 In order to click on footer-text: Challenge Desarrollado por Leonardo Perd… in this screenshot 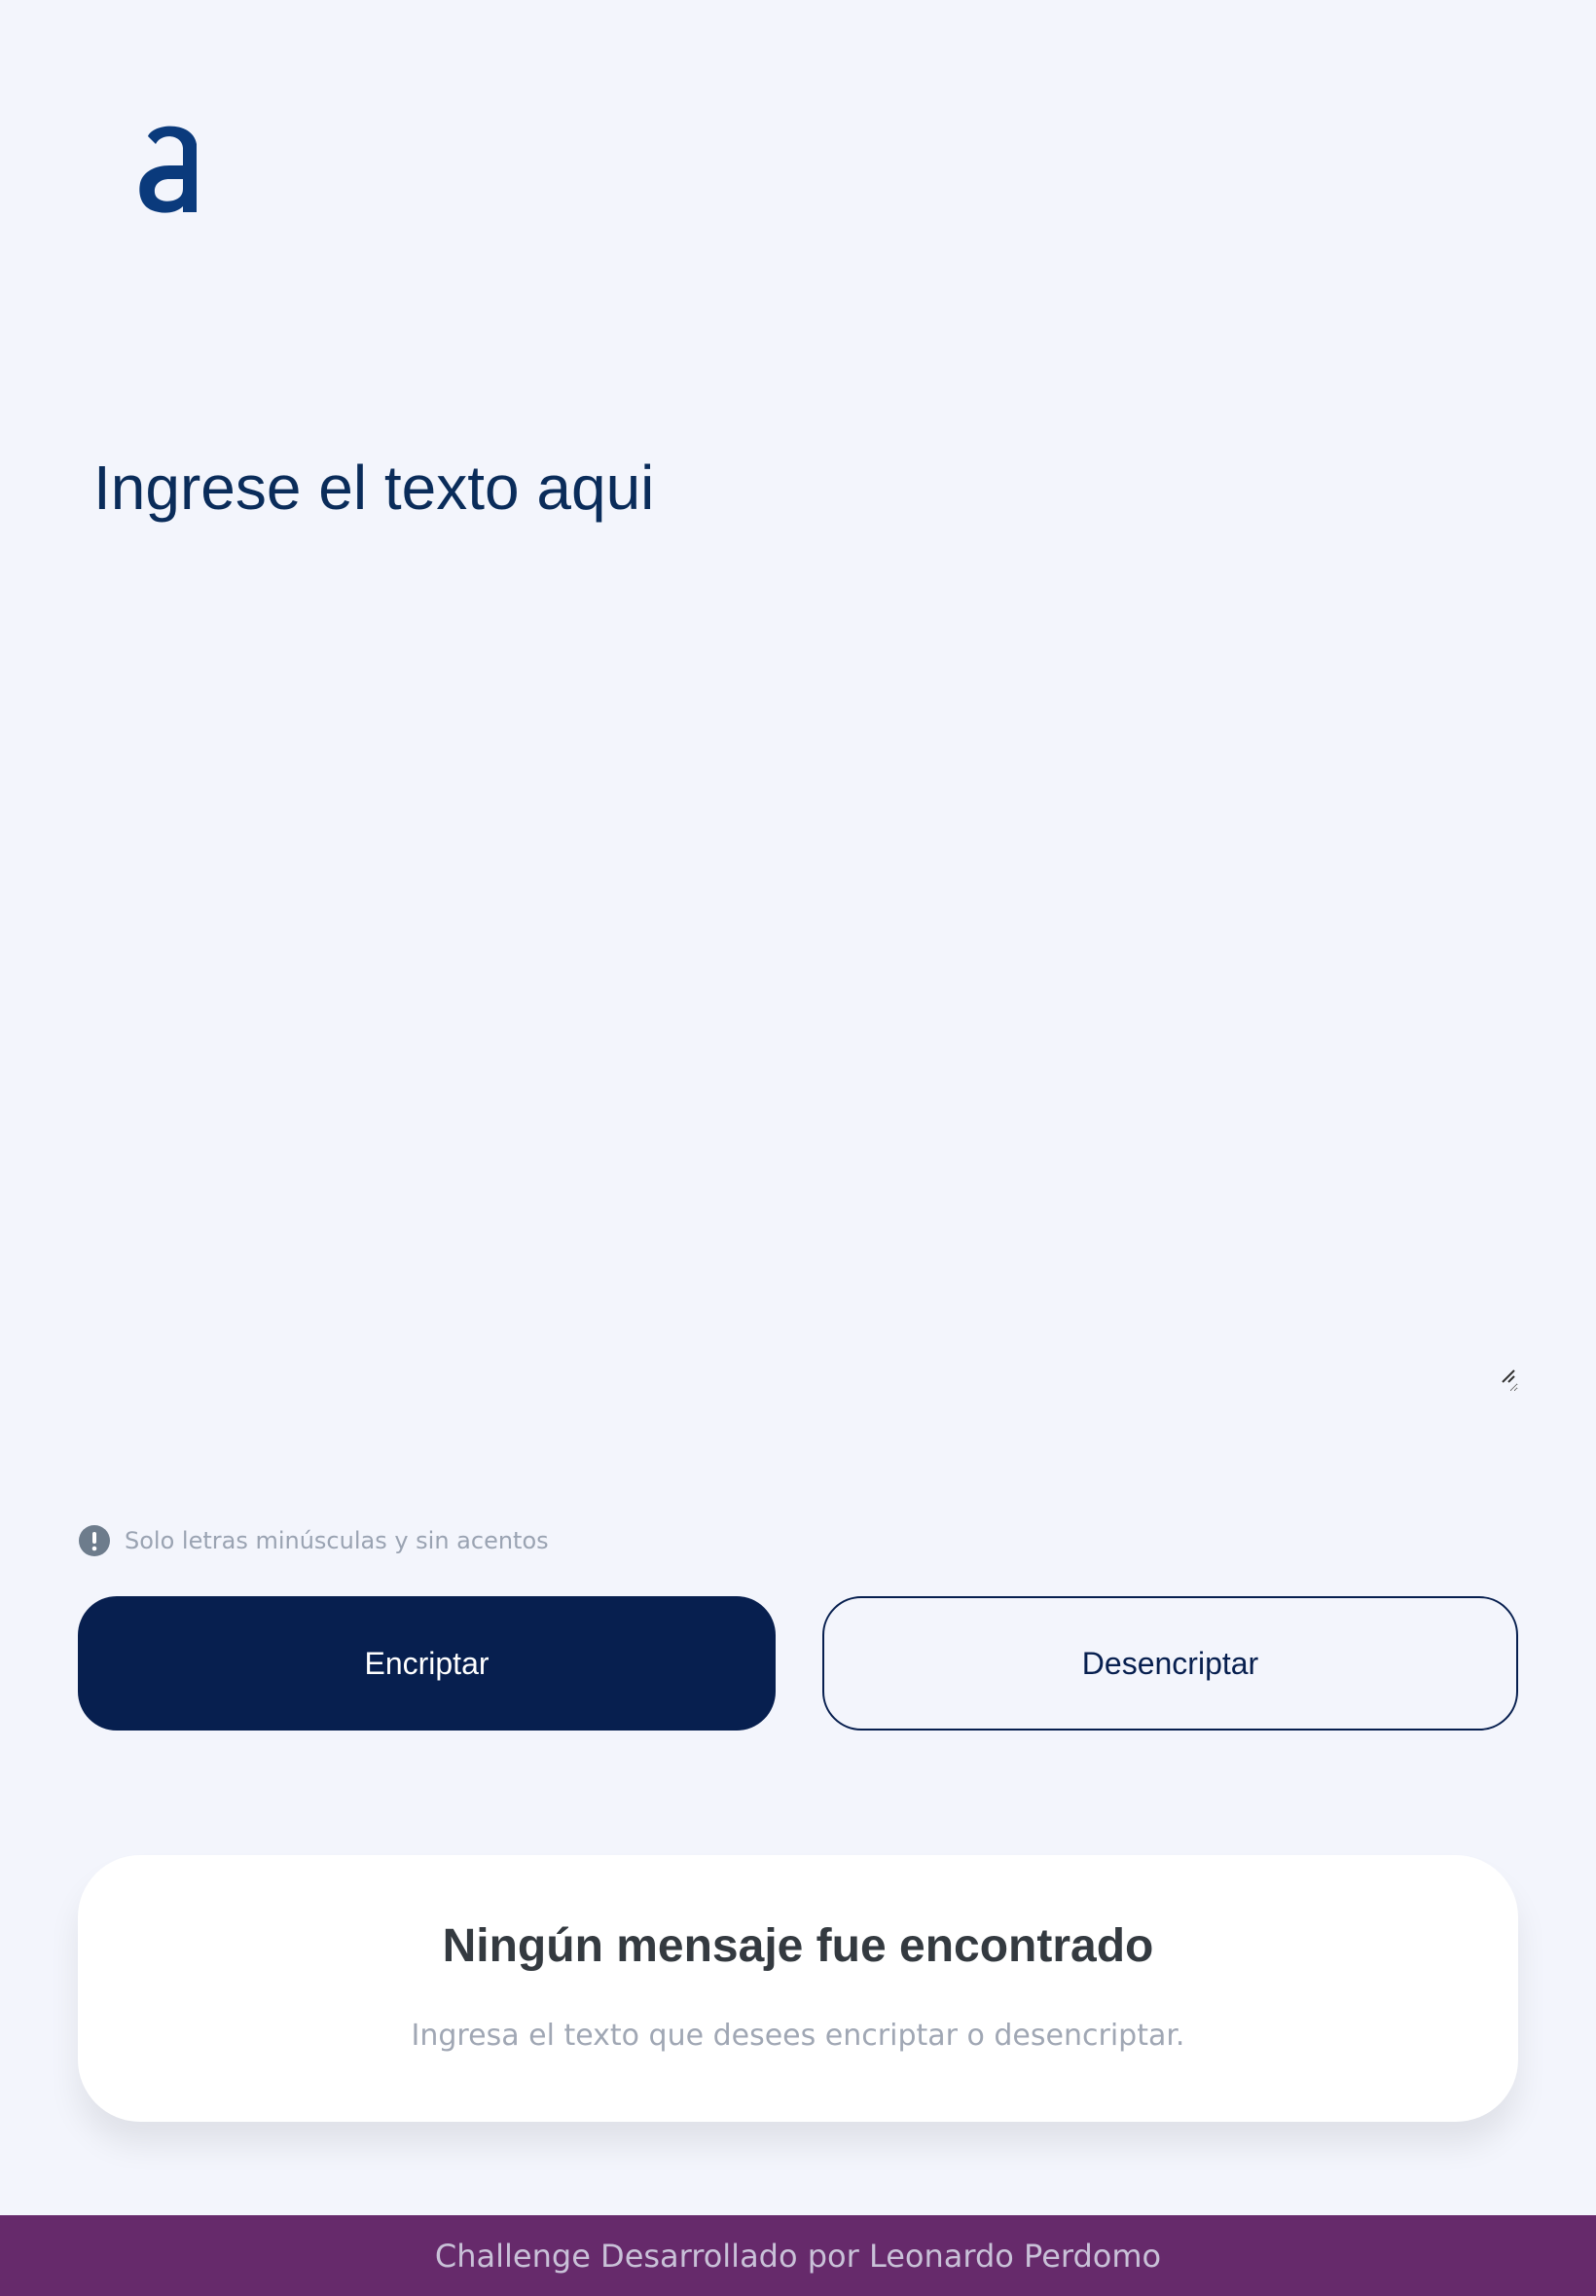, I will do `click(798, 2256)`.